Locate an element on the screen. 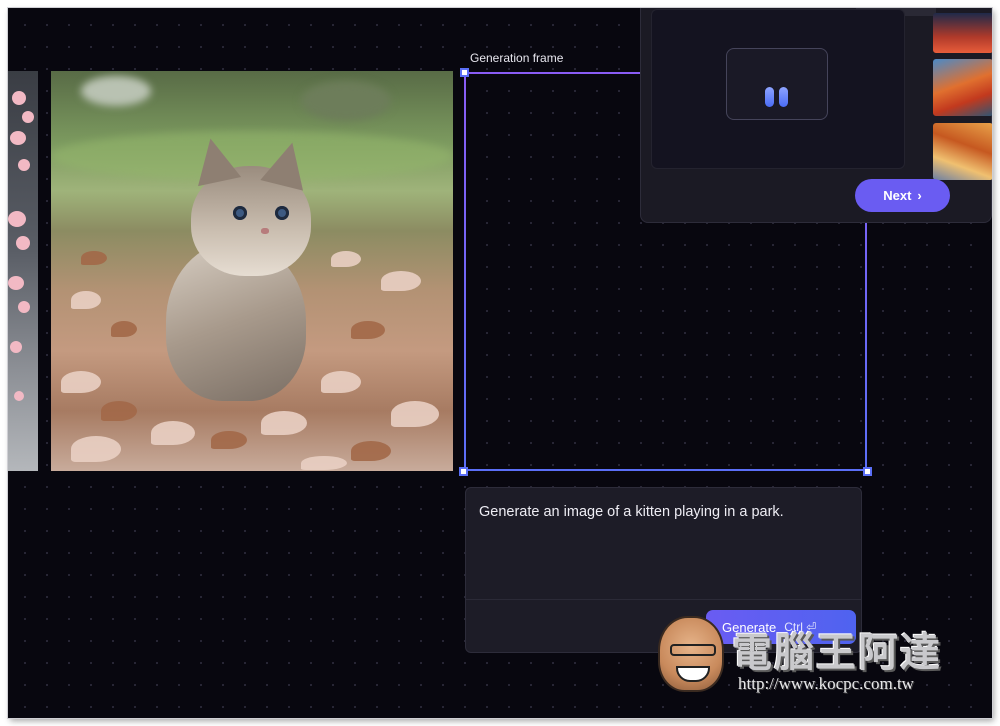 Image resolution: width=1000 pixels, height=726 pixels. kitten-head-shape is located at coordinates (251, 204).